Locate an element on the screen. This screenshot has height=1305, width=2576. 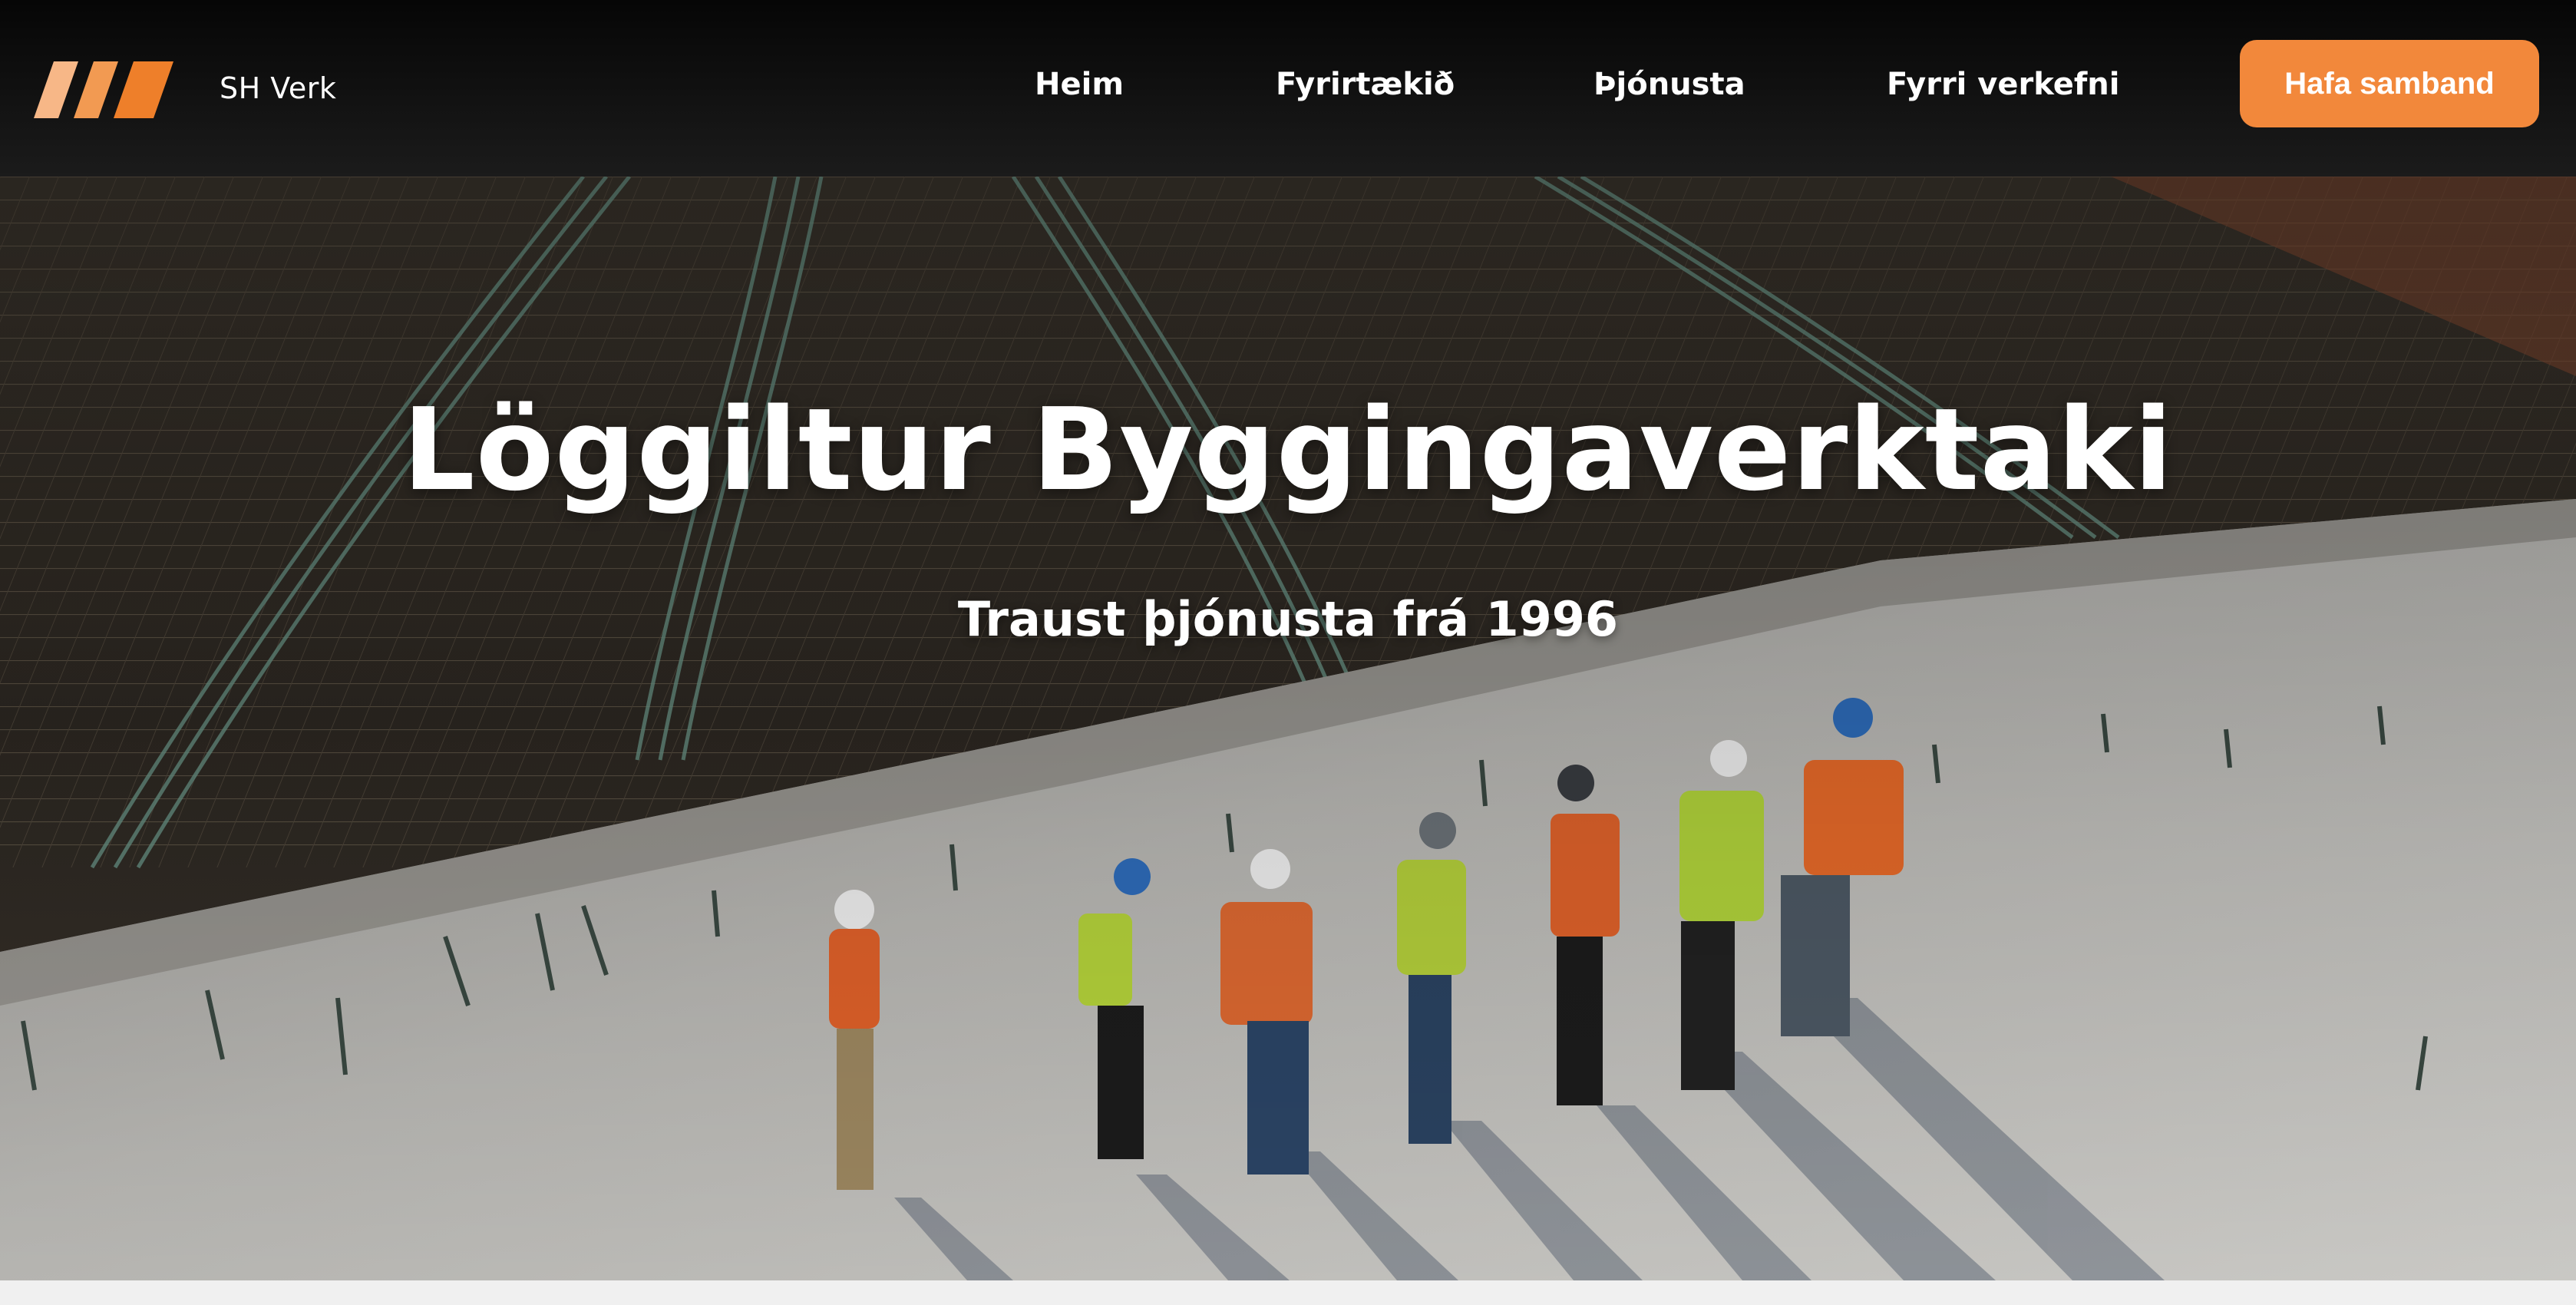
brand-name: SH Verk is located at coordinates (278, 88).